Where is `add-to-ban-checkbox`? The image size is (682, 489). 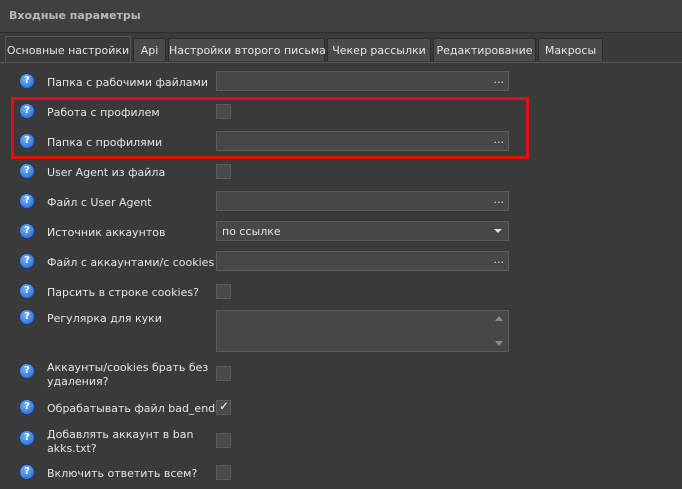
add-to-ban-checkbox is located at coordinates (223, 440).